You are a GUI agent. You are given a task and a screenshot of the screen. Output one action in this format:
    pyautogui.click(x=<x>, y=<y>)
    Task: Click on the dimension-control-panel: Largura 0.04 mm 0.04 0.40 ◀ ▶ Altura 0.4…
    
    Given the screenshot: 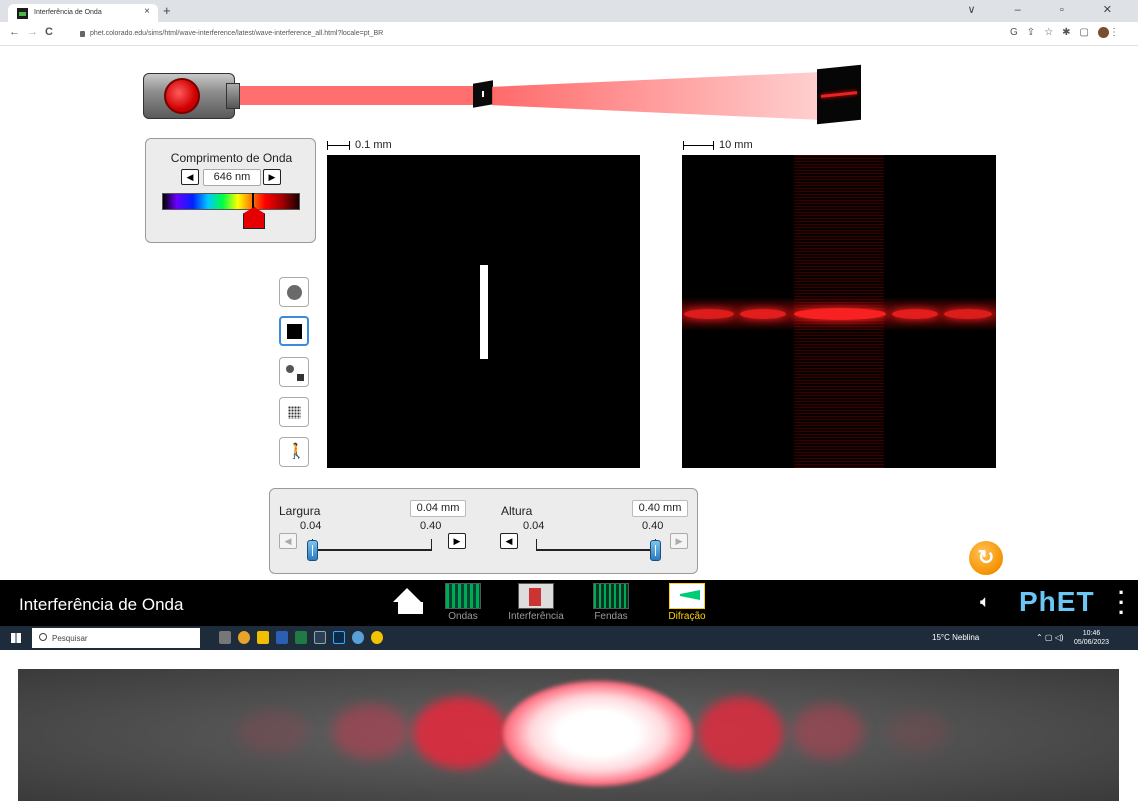 What is the action you would take?
    pyautogui.click(x=483, y=531)
    